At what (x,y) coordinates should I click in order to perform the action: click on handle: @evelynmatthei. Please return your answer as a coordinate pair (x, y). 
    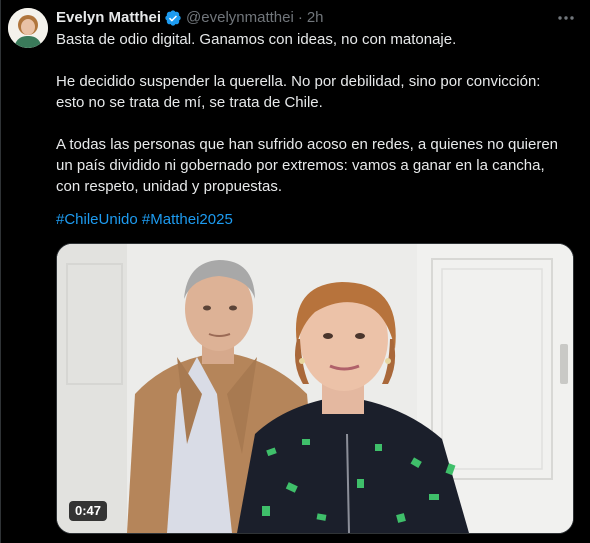
    Looking at the image, I should click on (240, 18).